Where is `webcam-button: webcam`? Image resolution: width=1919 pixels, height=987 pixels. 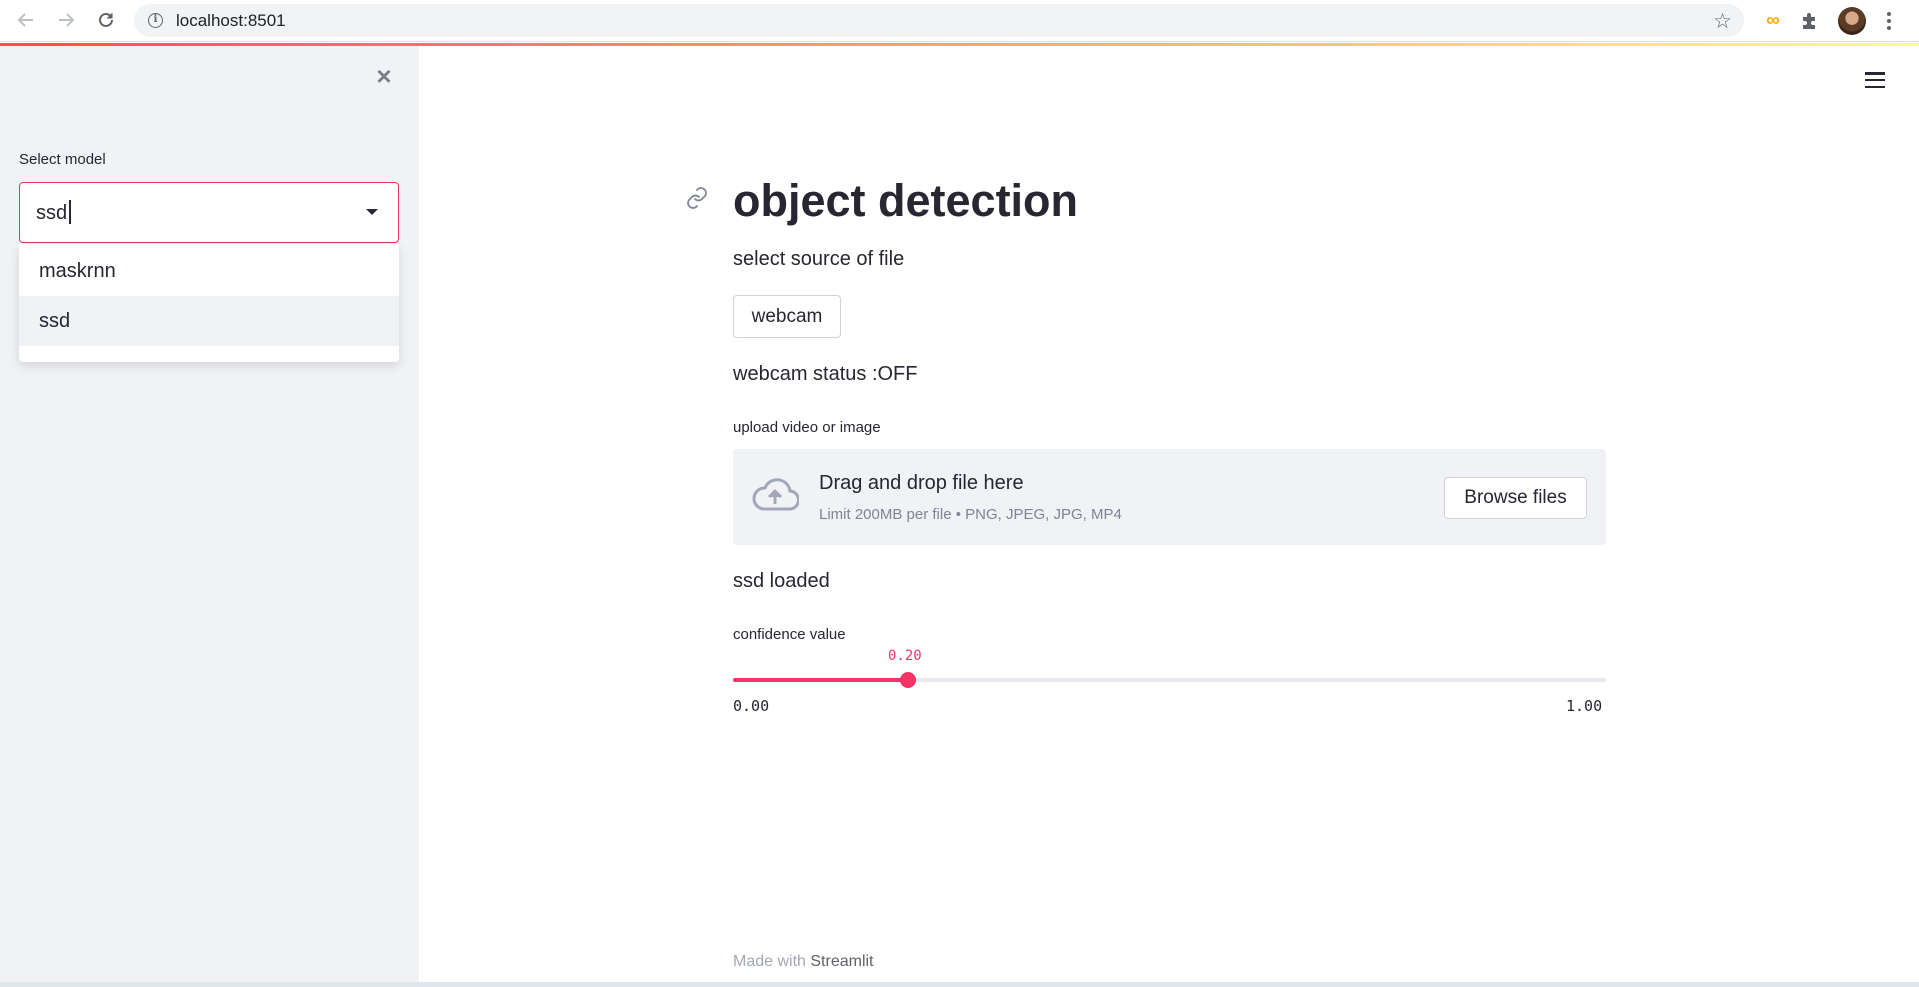
webcam-button: webcam is located at coordinates (787, 316).